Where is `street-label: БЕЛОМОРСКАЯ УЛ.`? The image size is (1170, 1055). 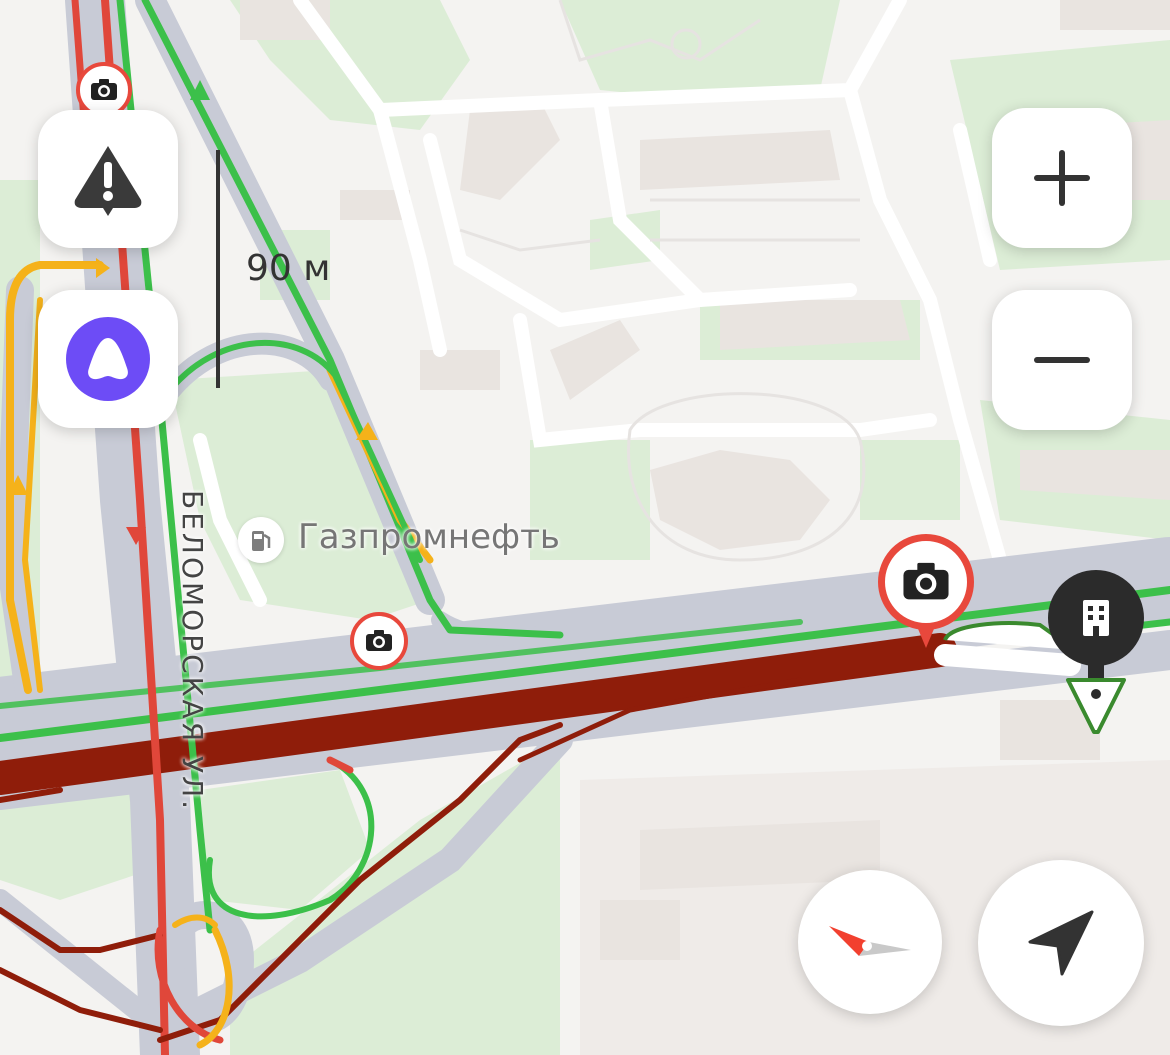 street-label: БЕЛОМОРСКАЯ УЛ. is located at coordinates (192, 651).